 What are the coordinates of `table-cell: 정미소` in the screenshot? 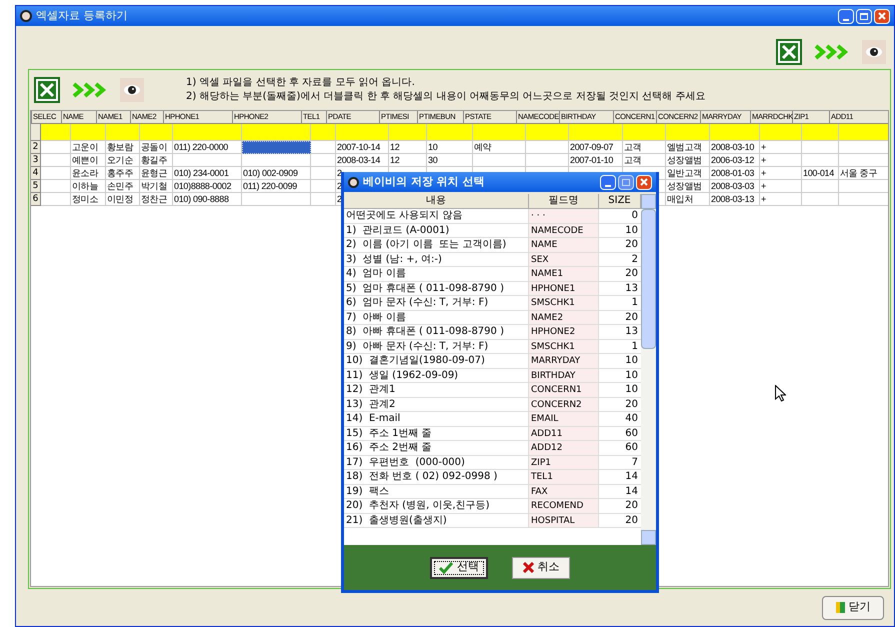 It's located at (88, 199).